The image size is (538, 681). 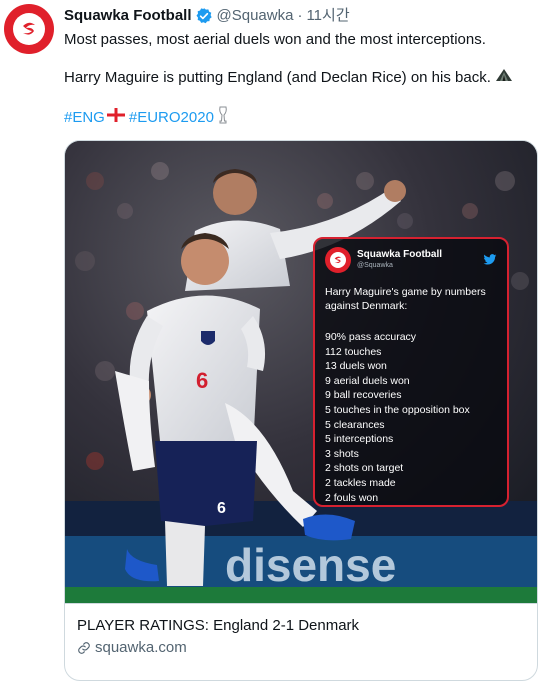 I want to click on shorts-number: 6, so click(x=221, y=508).